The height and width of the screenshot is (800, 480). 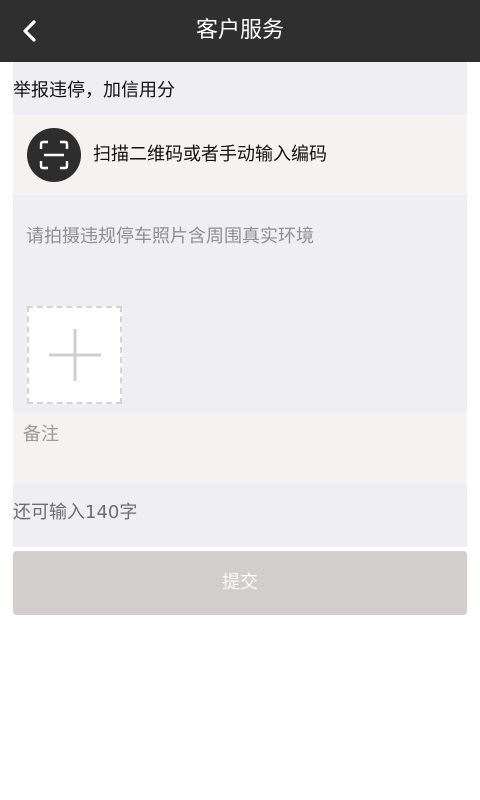 What do you see at coordinates (170, 236) in the screenshot?
I see `photo-hint: 请拍摄违规停车照片含周围真实环境` at bounding box center [170, 236].